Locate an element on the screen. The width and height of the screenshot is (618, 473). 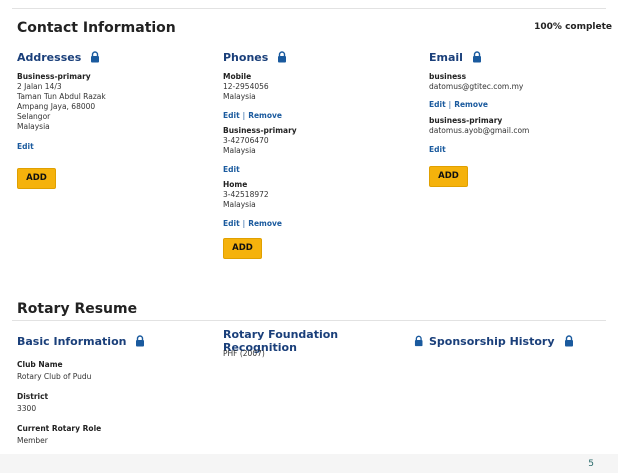
basic-information-heading: Basic Information is located at coordinates (117, 341).